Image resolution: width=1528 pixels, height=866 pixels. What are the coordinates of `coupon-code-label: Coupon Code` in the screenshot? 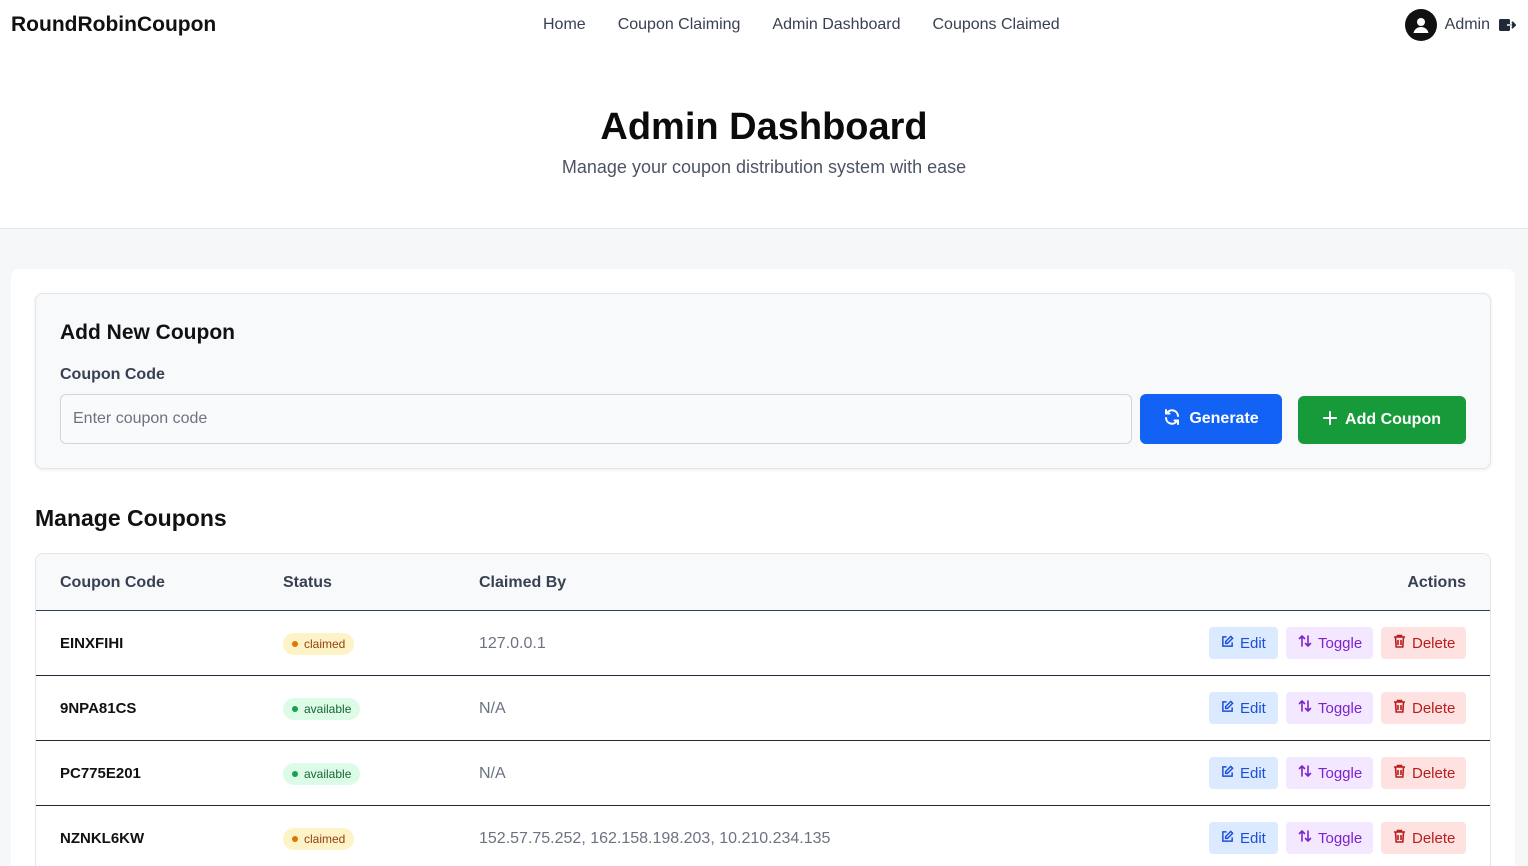 It's located at (112, 374).